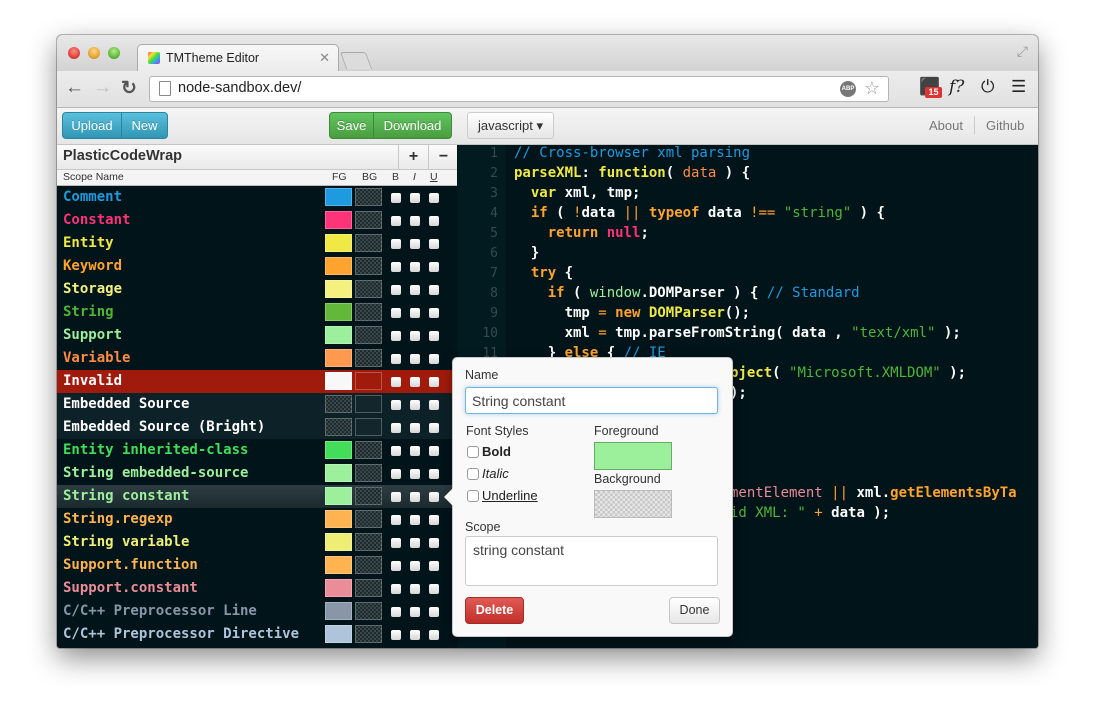 This screenshot has height=728, width=1095. Describe the element at coordinates (324, 58) in the screenshot. I see `tab-close-icon: ✕` at that location.